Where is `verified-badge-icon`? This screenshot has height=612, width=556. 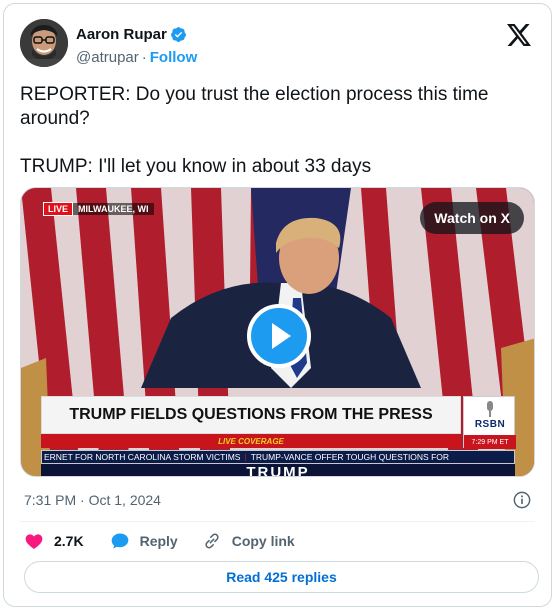 verified-badge-icon is located at coordinates (178, 34).